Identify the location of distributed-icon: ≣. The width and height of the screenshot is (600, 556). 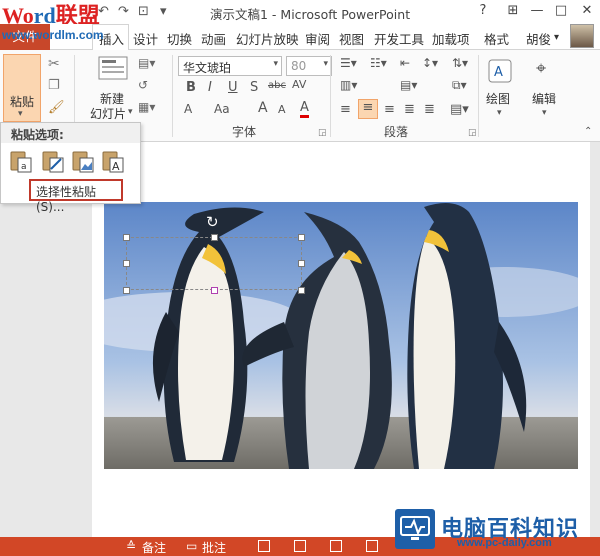
(429, 109).